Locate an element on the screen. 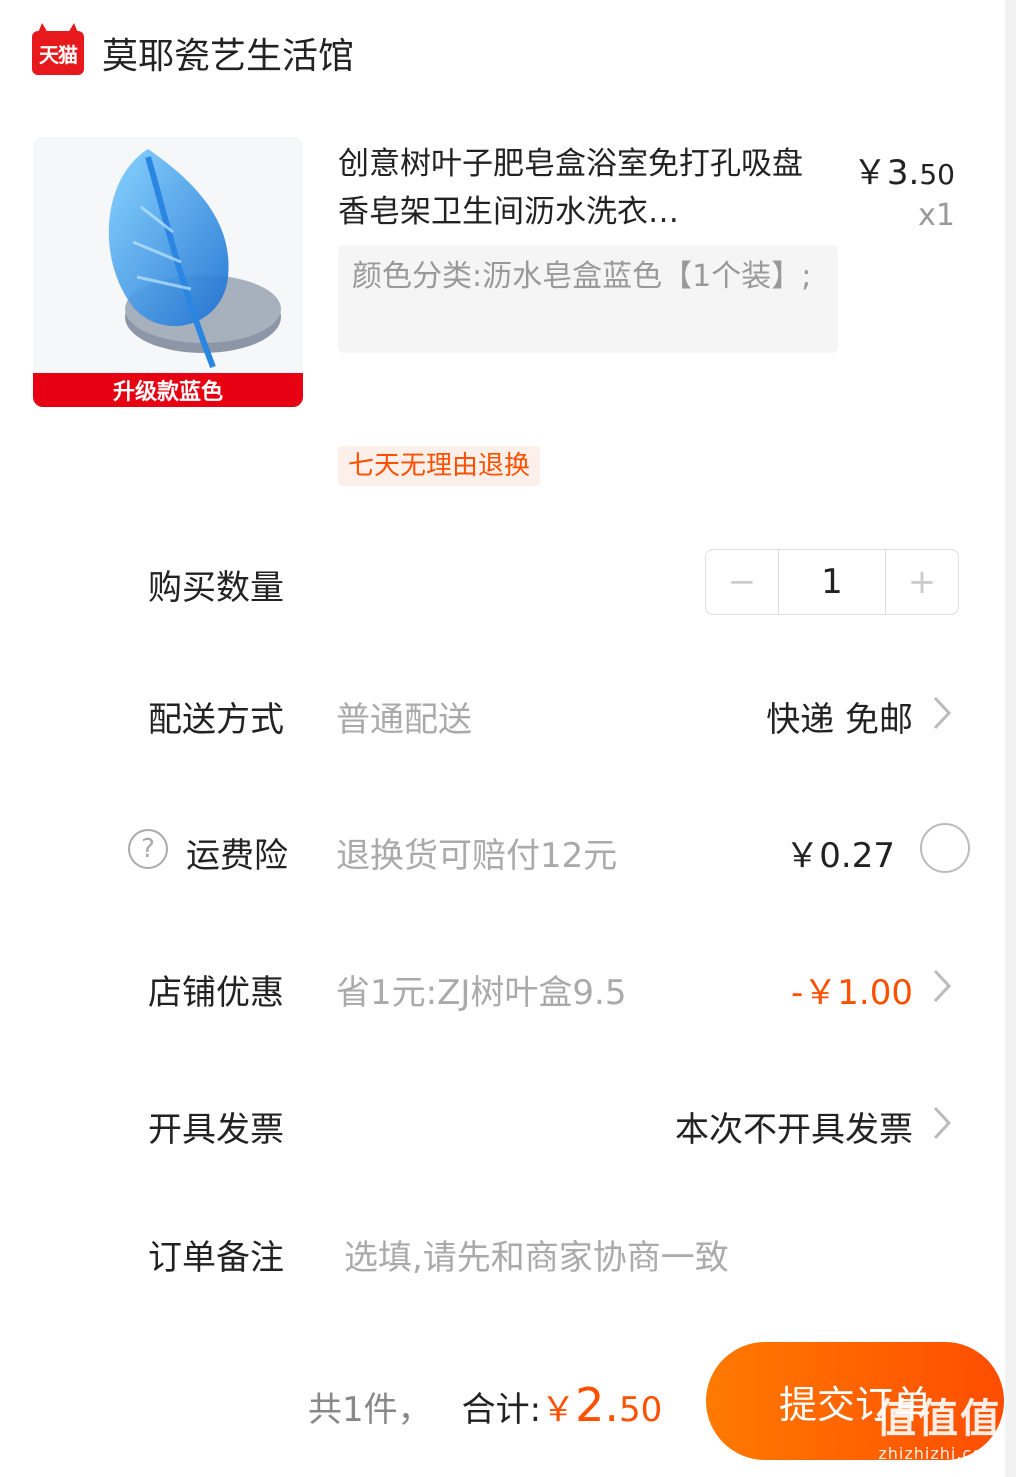  product-price: ￥3.50 is located at coordinates (904, 169).